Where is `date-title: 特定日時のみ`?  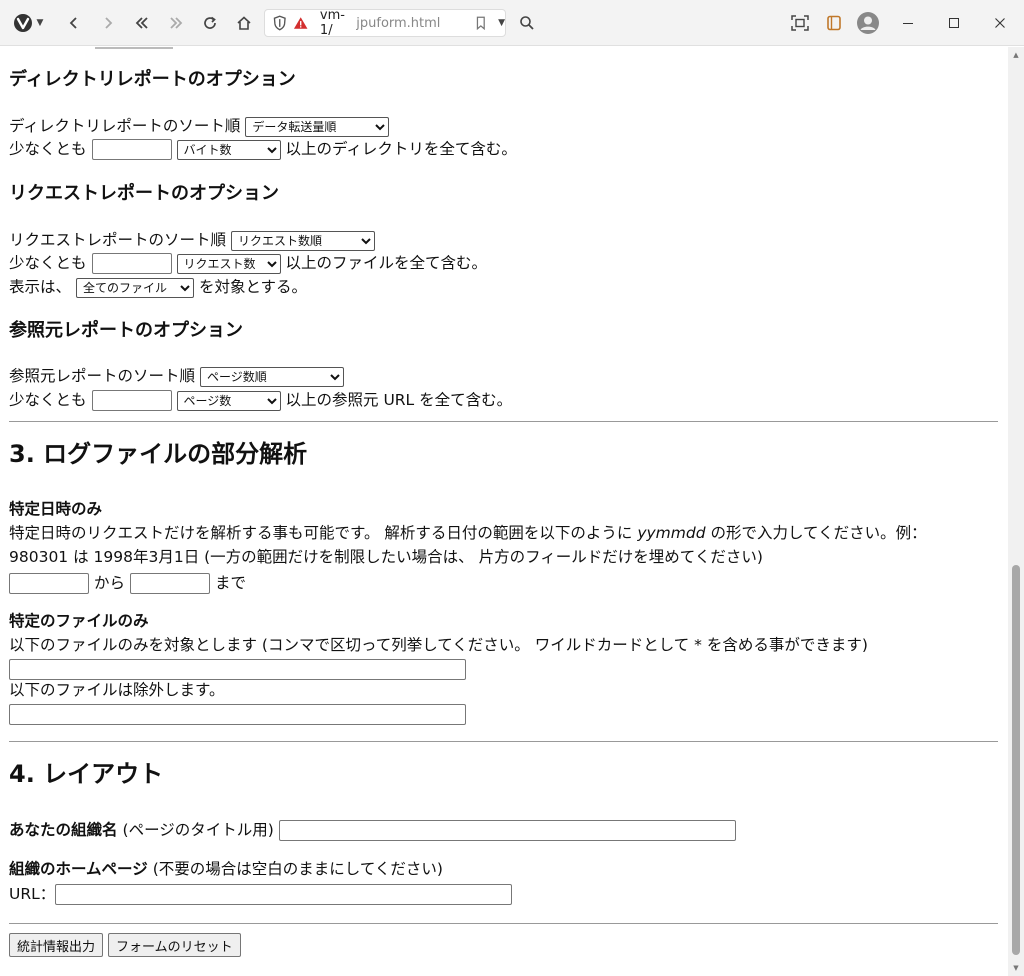 date-title: 特定日時のみ is located at coordinates (56, 509).